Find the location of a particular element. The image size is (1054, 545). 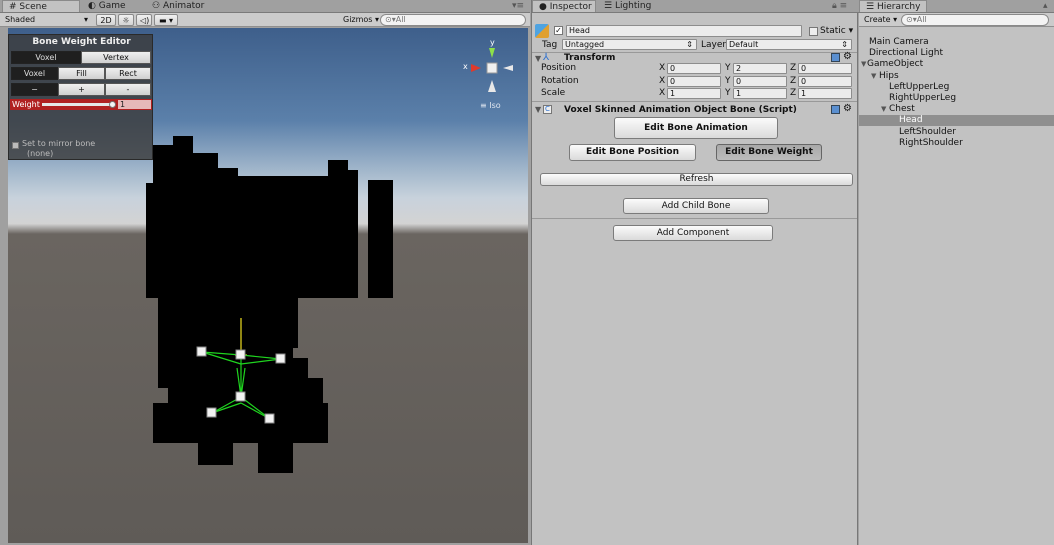

tab-hierarchy: ☰ Hierarchy is located at coordinates (893, 6).